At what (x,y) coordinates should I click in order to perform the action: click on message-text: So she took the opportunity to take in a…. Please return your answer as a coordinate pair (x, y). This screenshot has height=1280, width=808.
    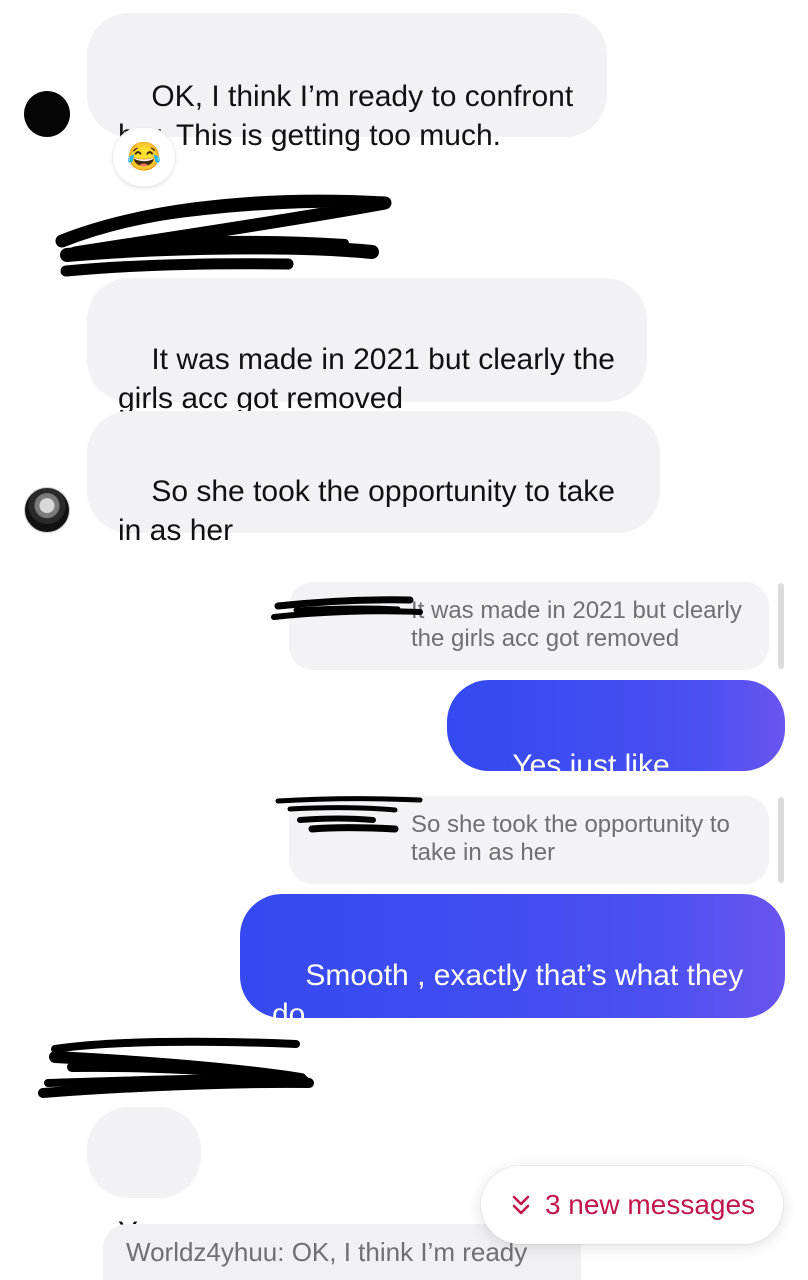
    Looking at the image, I should click on (371, 511).